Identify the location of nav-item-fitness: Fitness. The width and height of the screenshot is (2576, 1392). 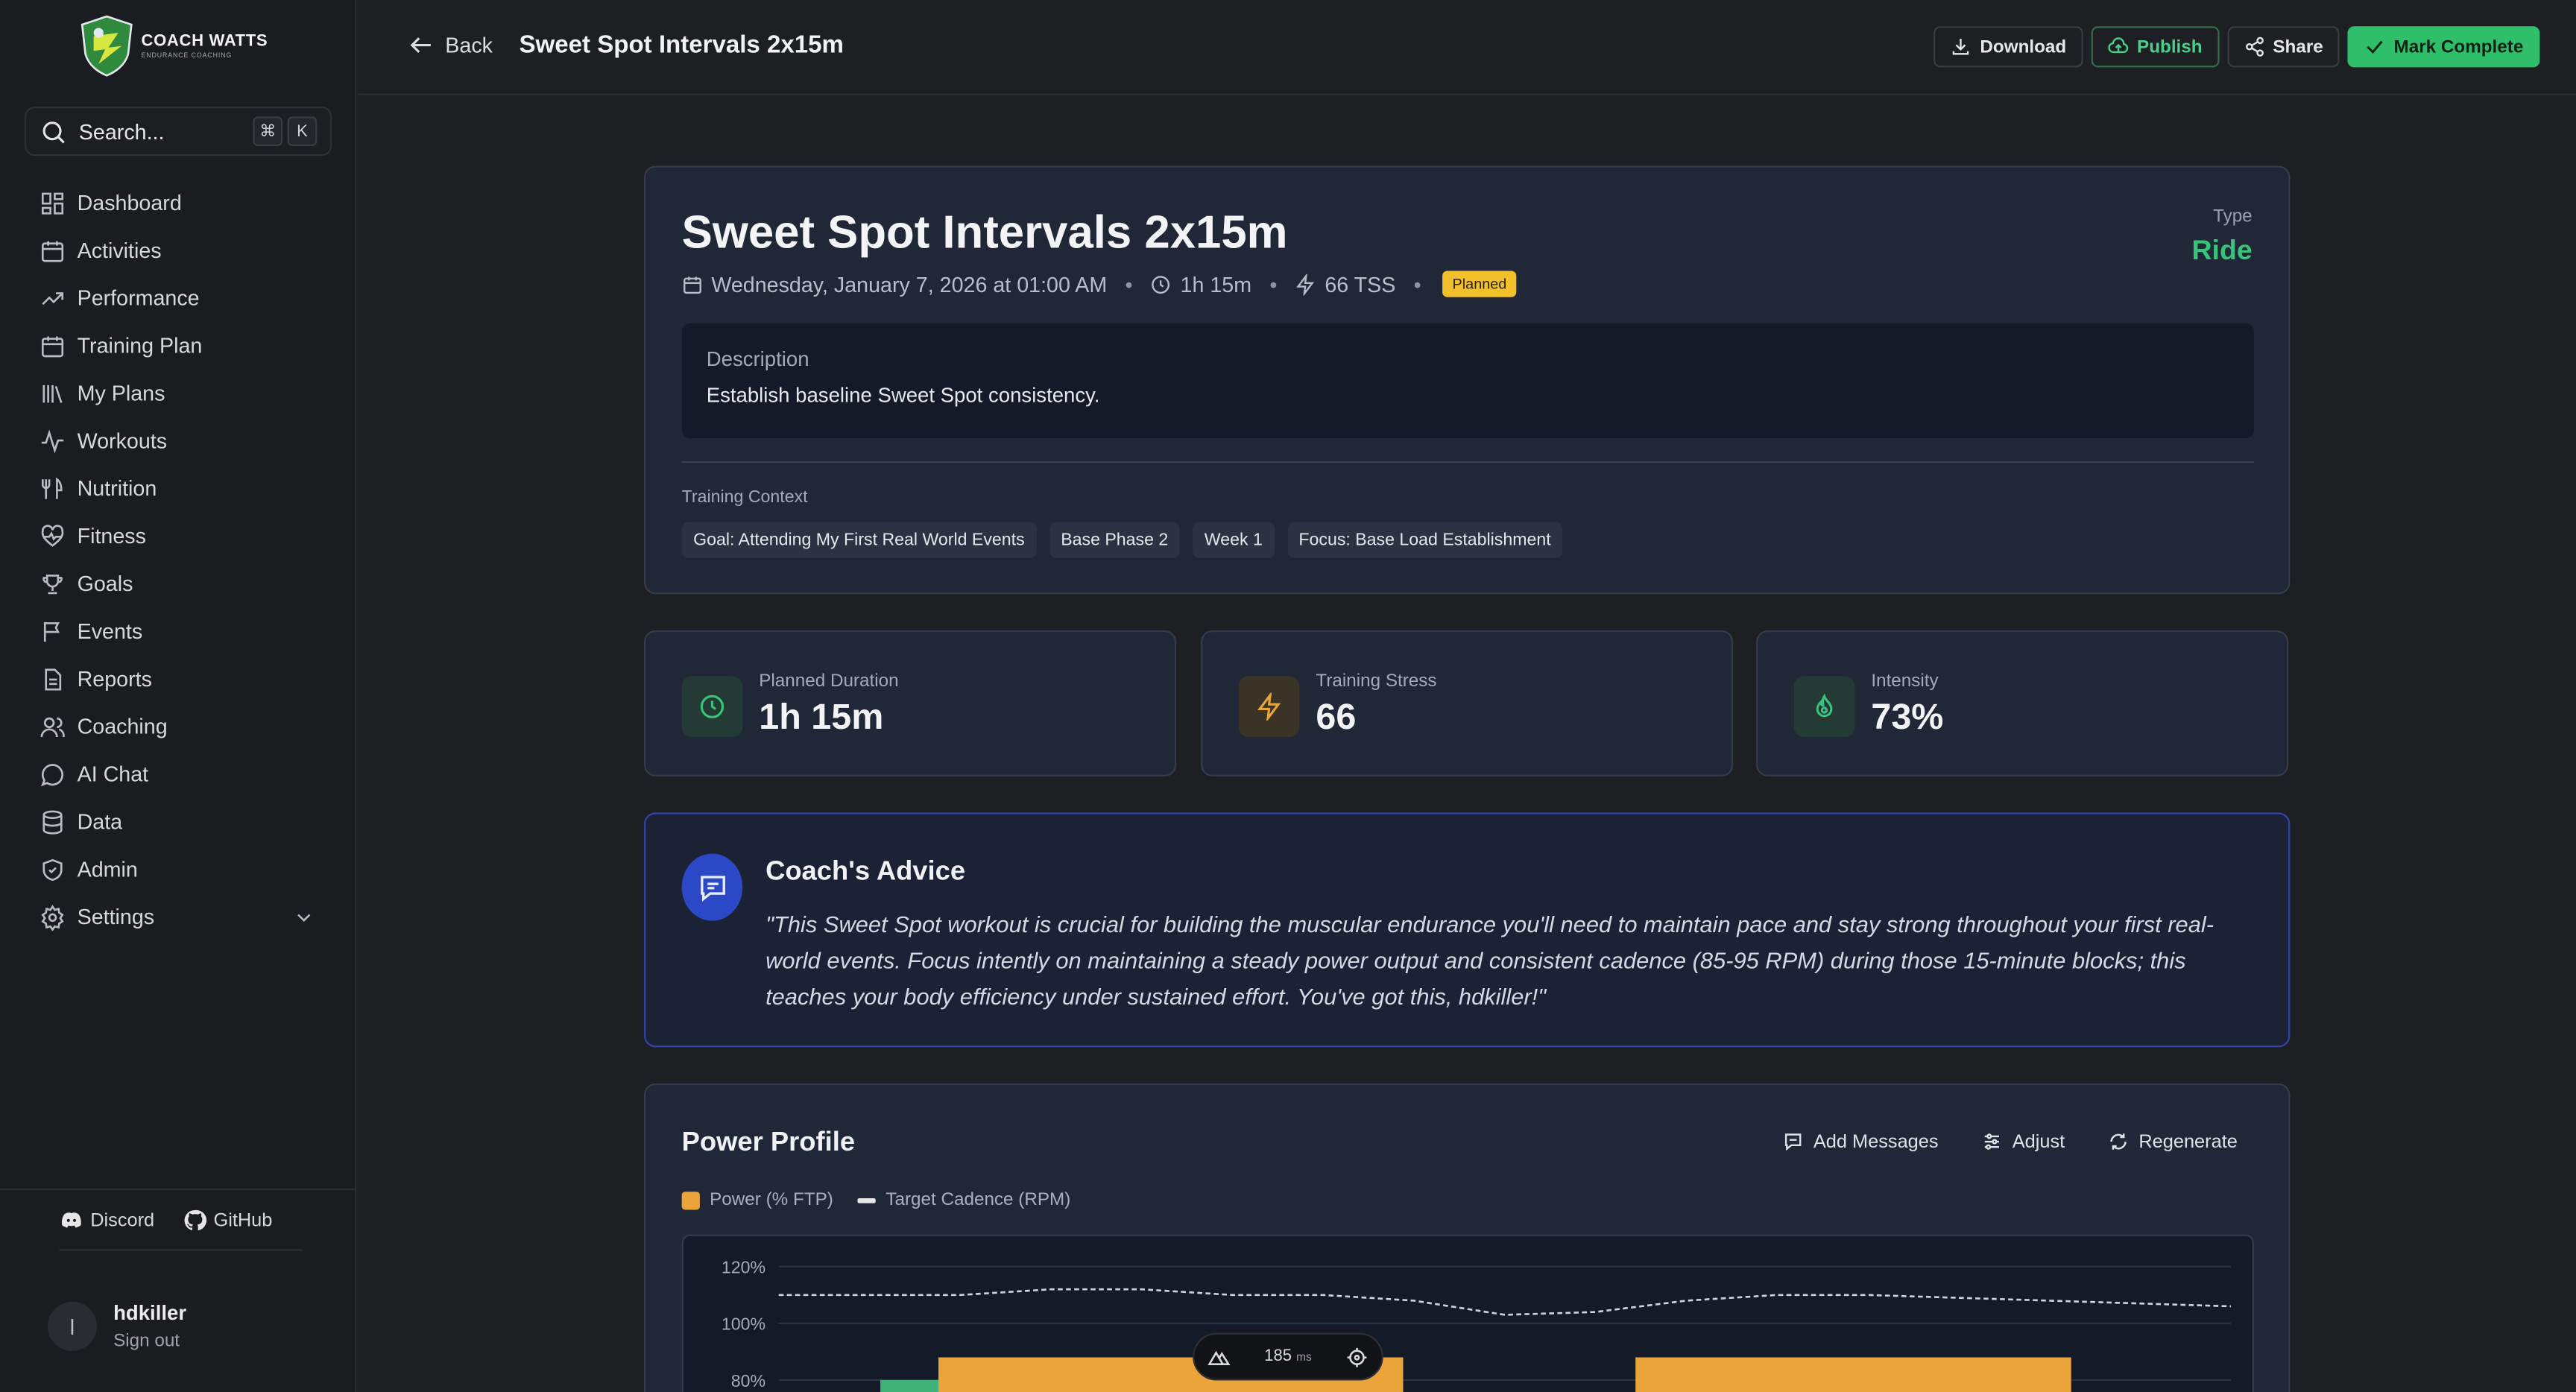
(187, 536).